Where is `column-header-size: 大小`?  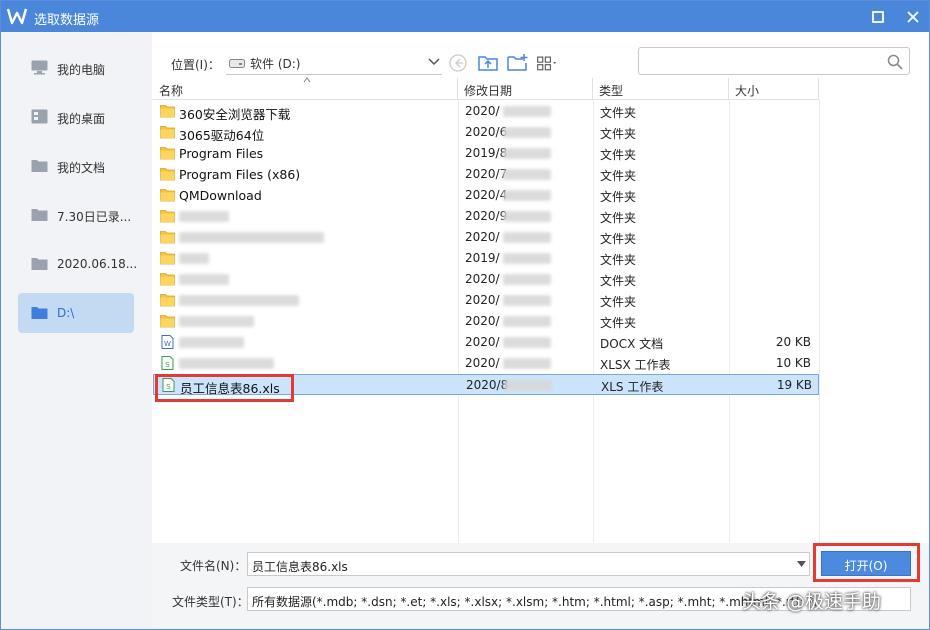
column-header-size: 大小 is located at coordinates (774, 89).